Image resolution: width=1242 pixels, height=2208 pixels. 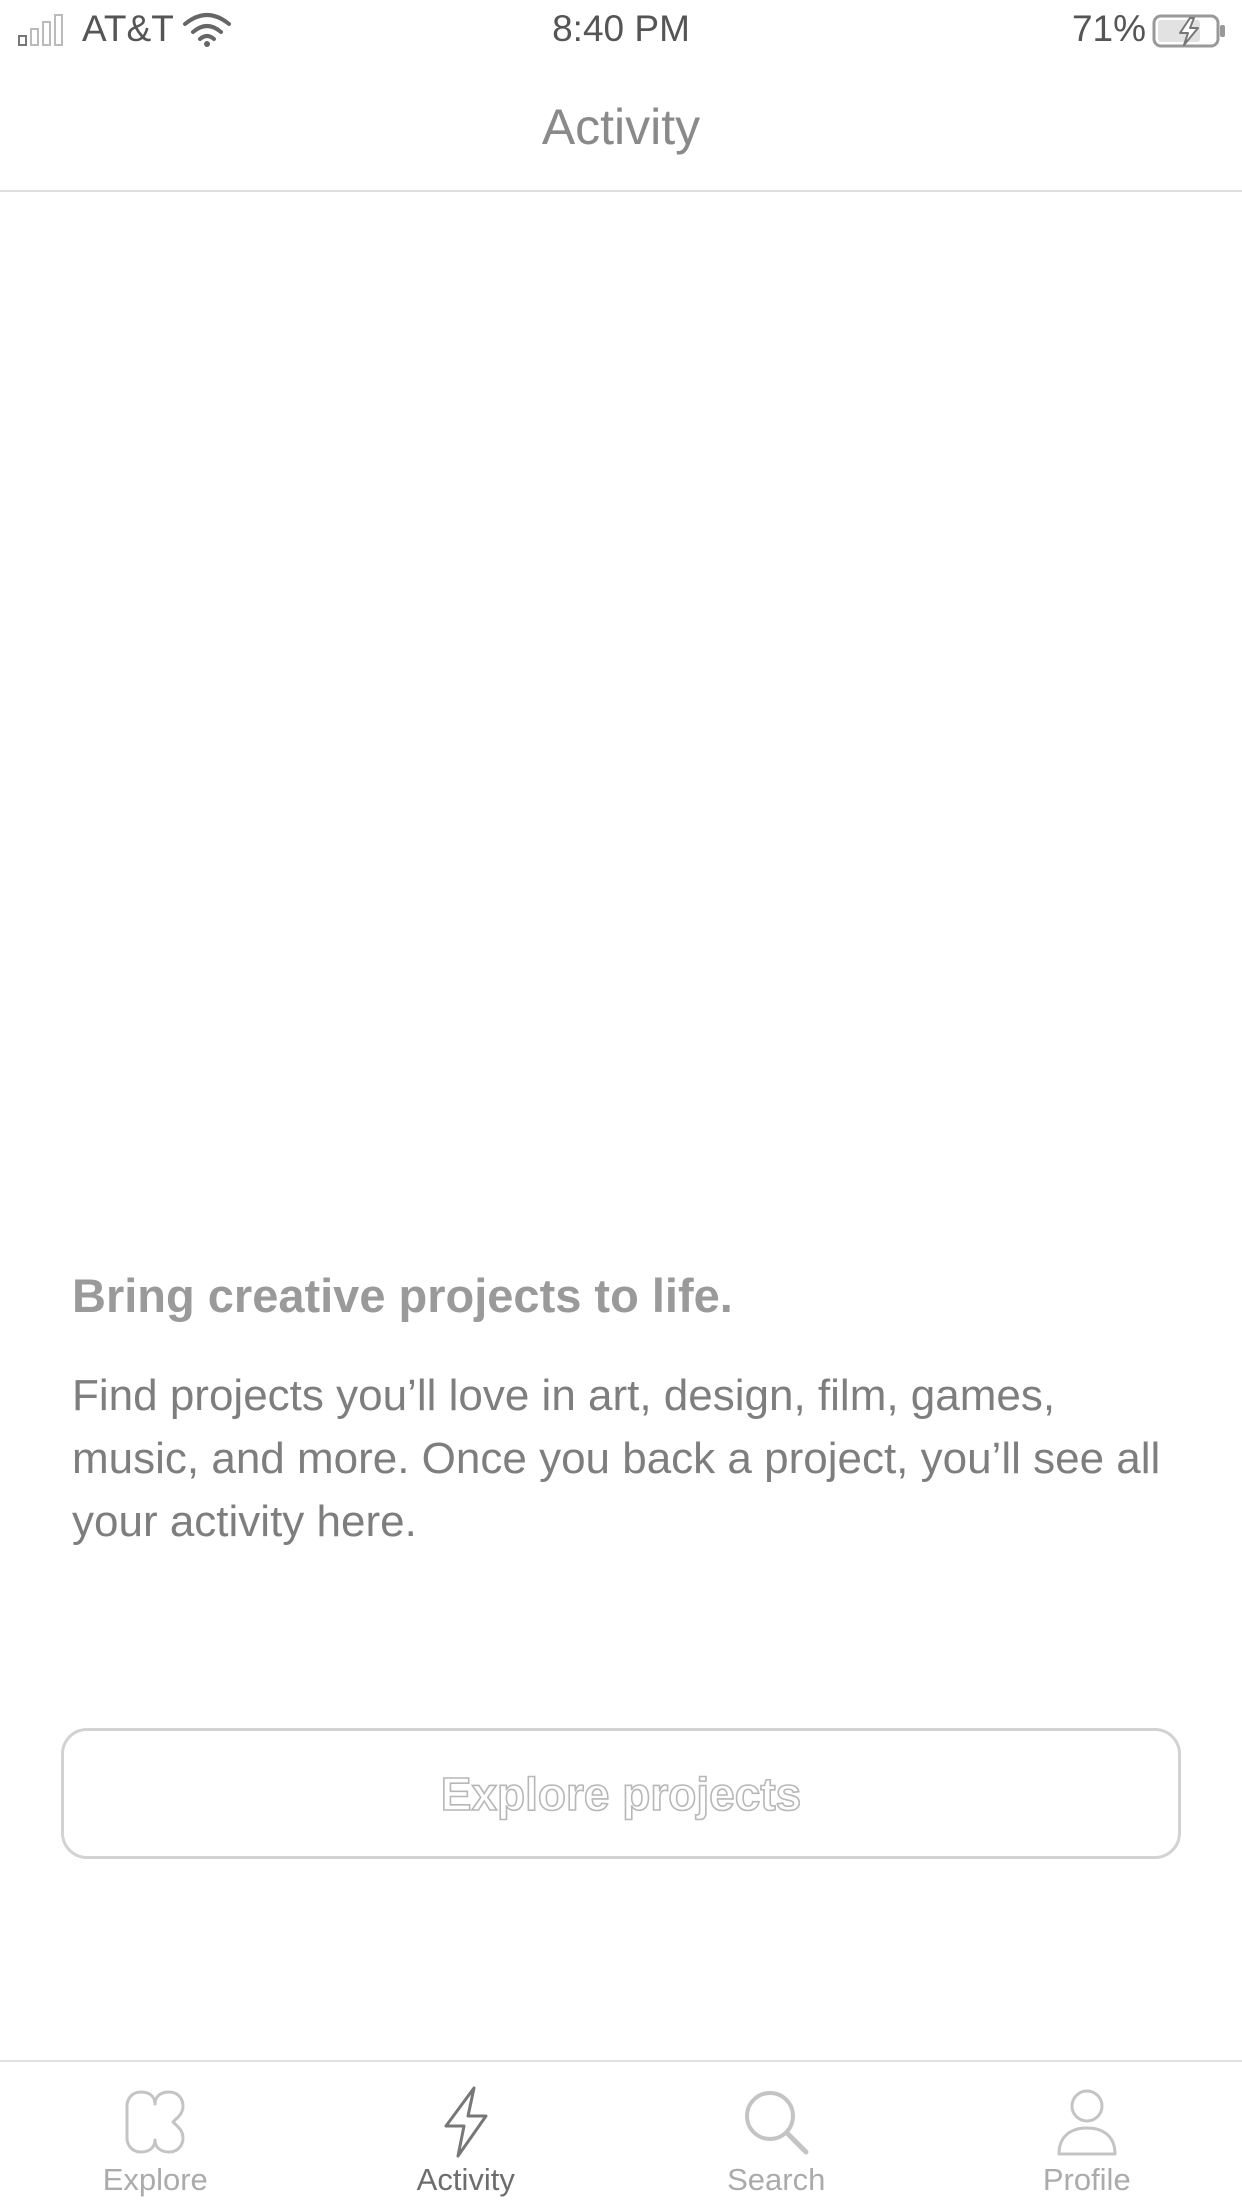 What do you see at coordinates (155, 2179) in the screenshot?
I see `tab-explore-label: Explore` at bounding box center [155, 2179].